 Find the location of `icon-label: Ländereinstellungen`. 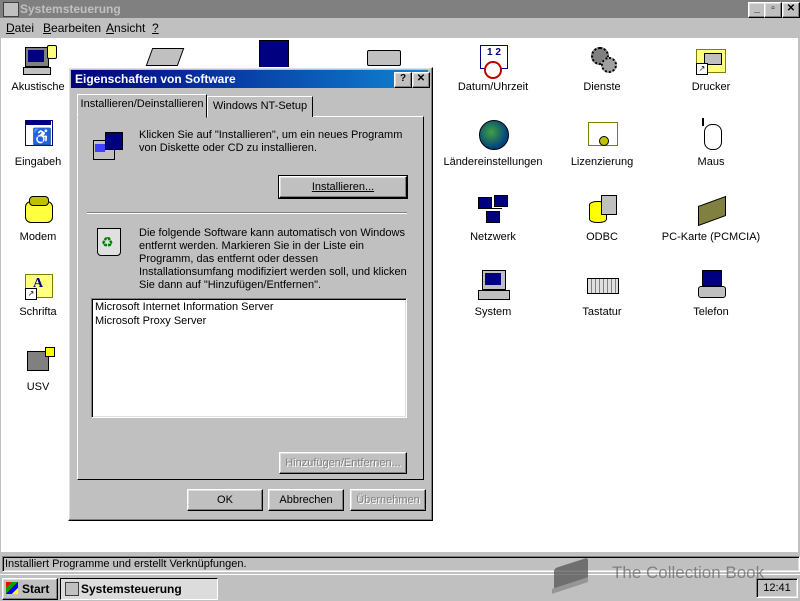

icon-label: Ländereinstellungen is located at coordinates (493, 162).